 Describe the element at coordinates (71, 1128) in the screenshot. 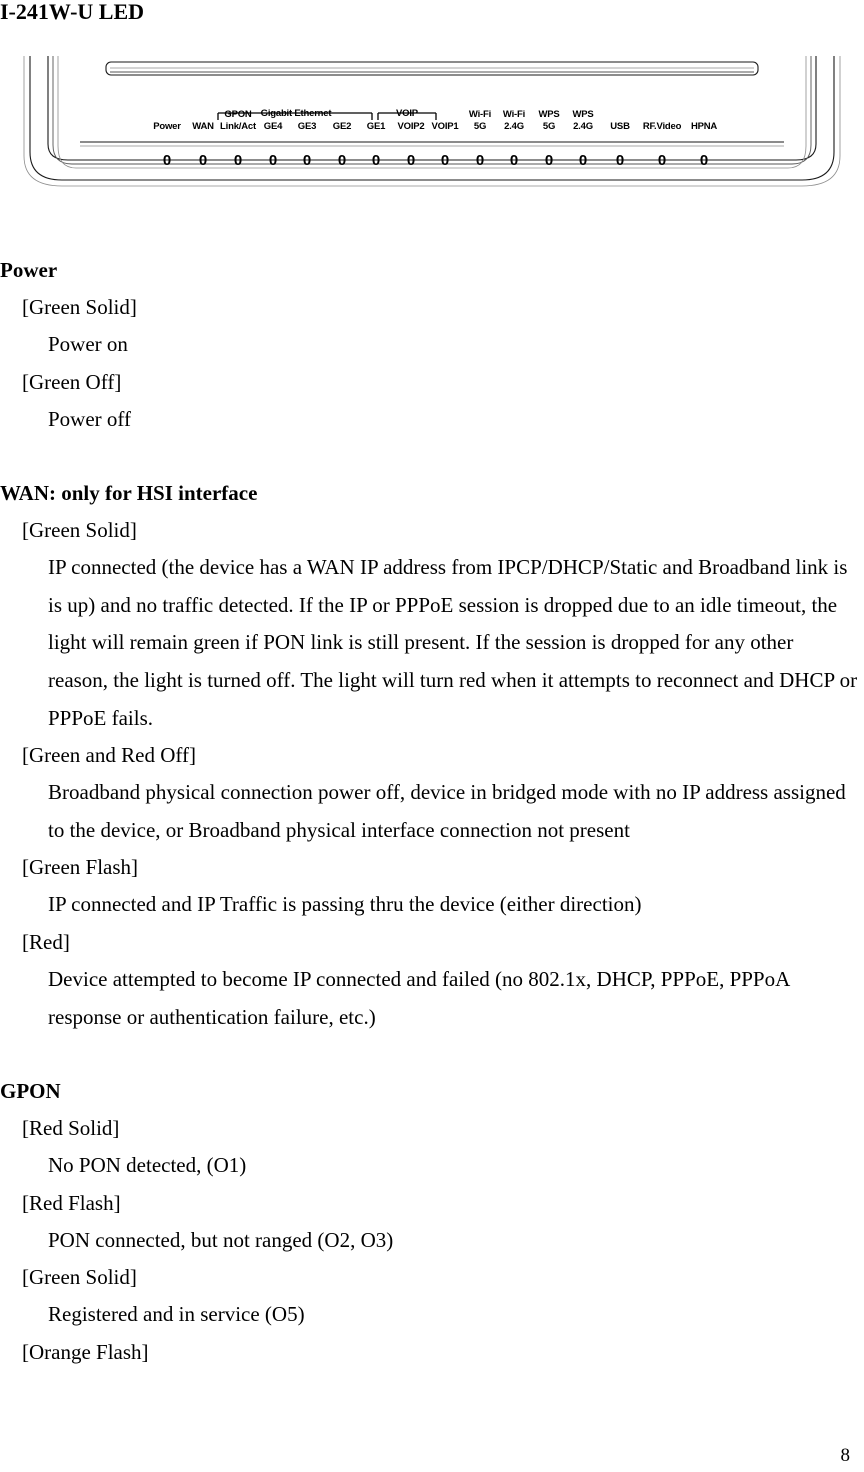

I see `led-state-label: [Red Solid]` at that location.